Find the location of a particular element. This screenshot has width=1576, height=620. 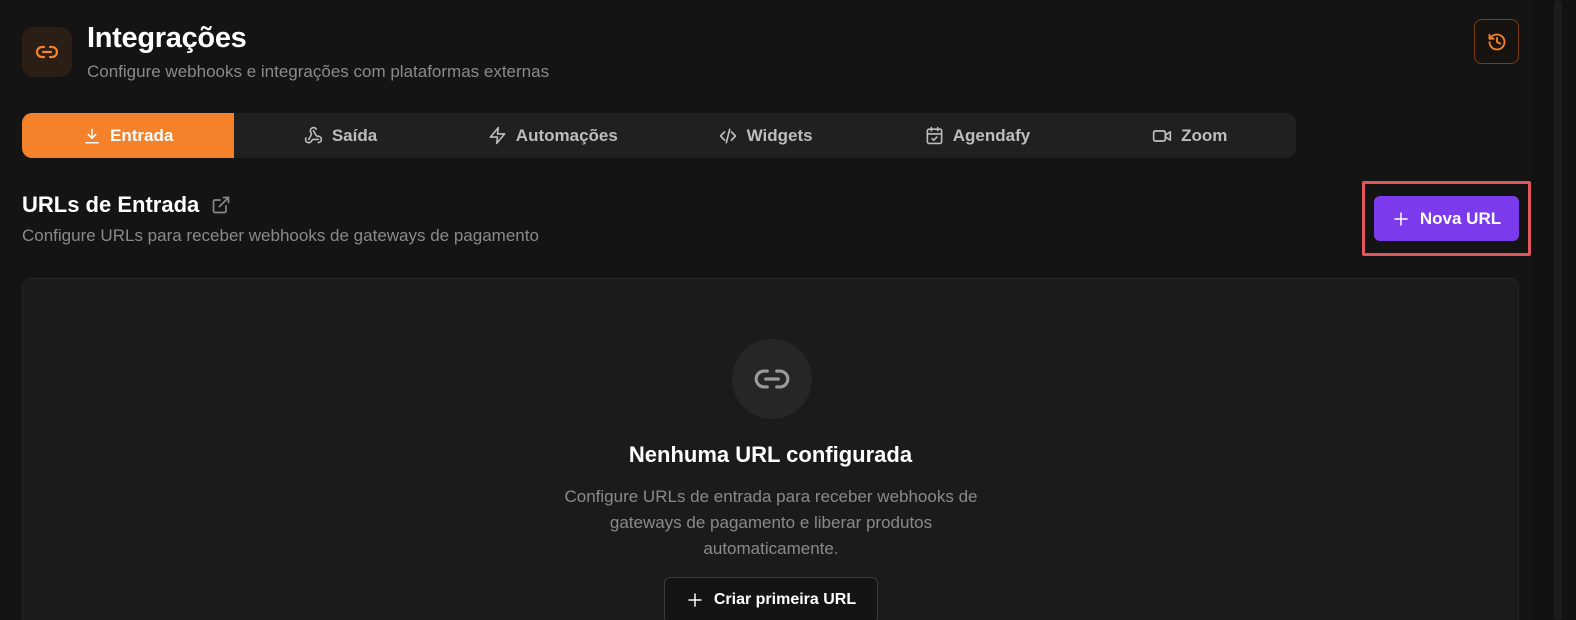

new-url-button: Nova URL is located at coordinates (1446, 218).